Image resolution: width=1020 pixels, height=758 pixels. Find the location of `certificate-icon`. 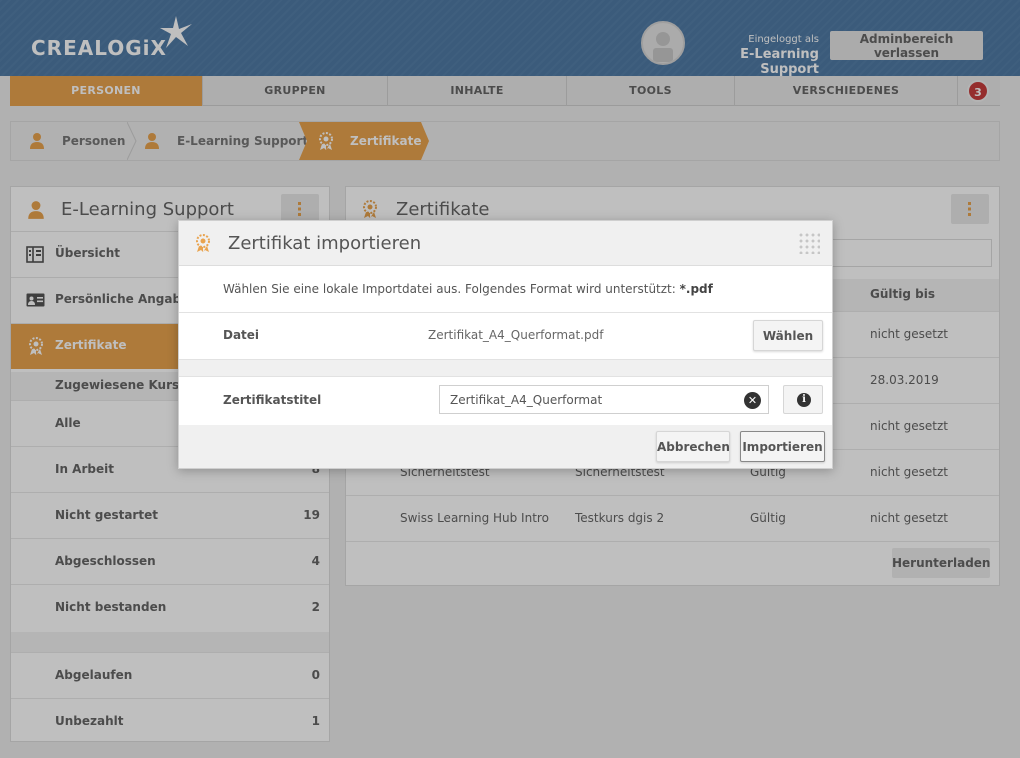

certificate-icon is located at coordinates (203, 243).